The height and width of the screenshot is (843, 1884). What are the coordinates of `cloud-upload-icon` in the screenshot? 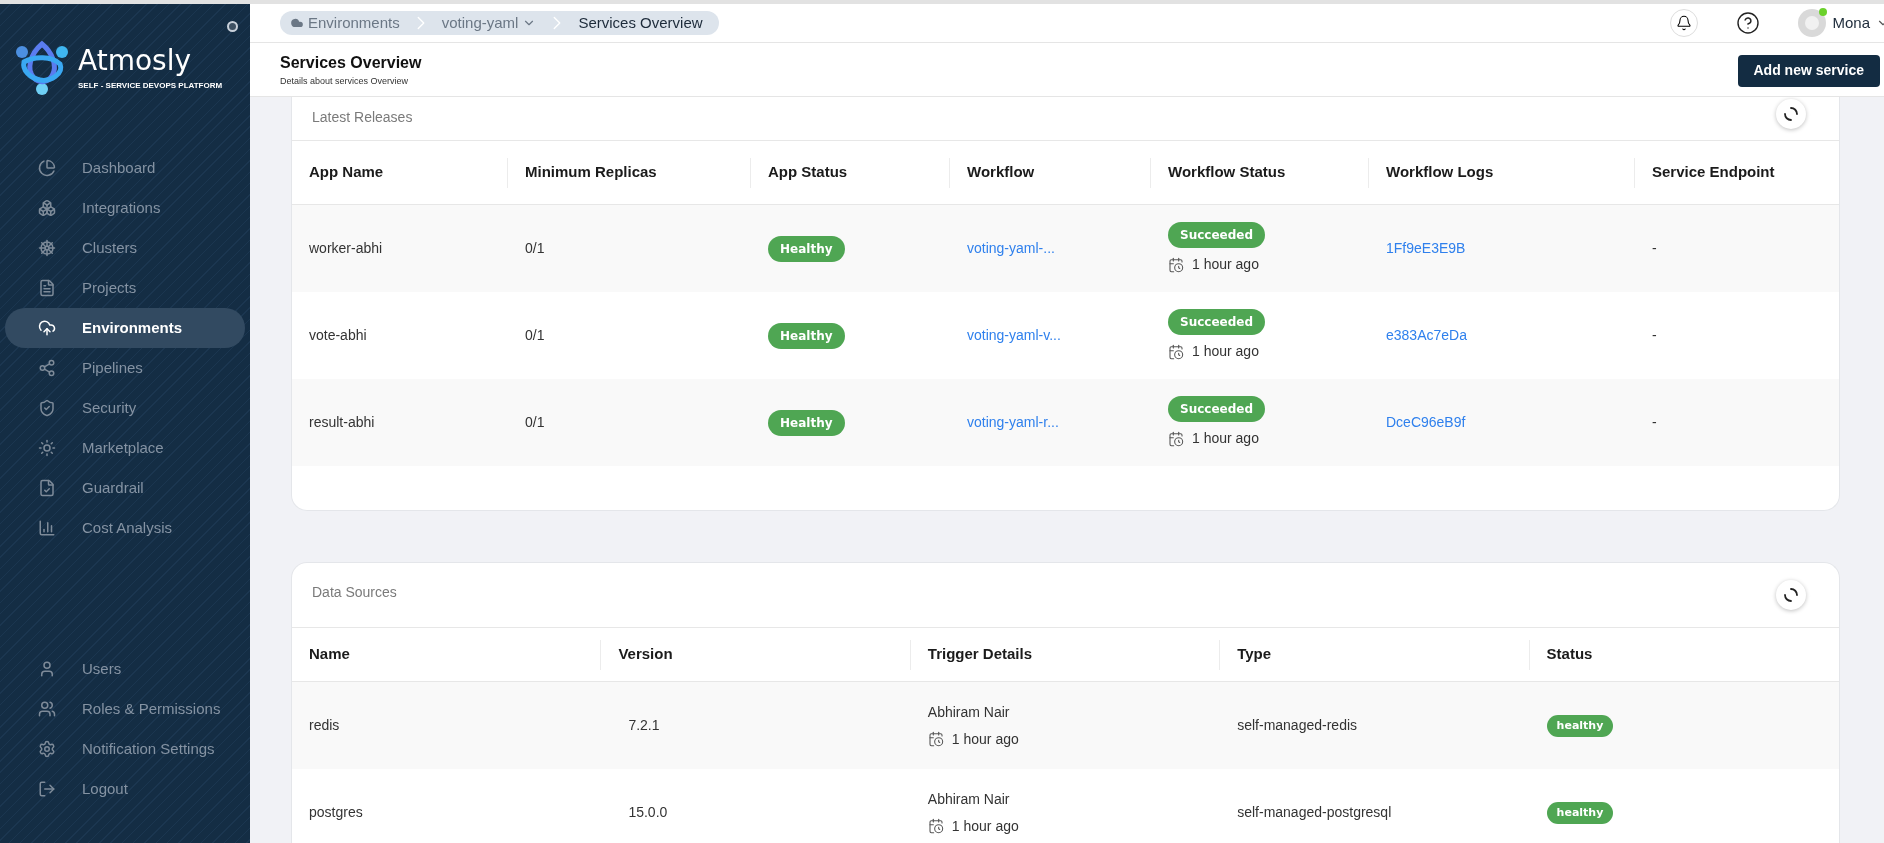 It's located at (47, 328).